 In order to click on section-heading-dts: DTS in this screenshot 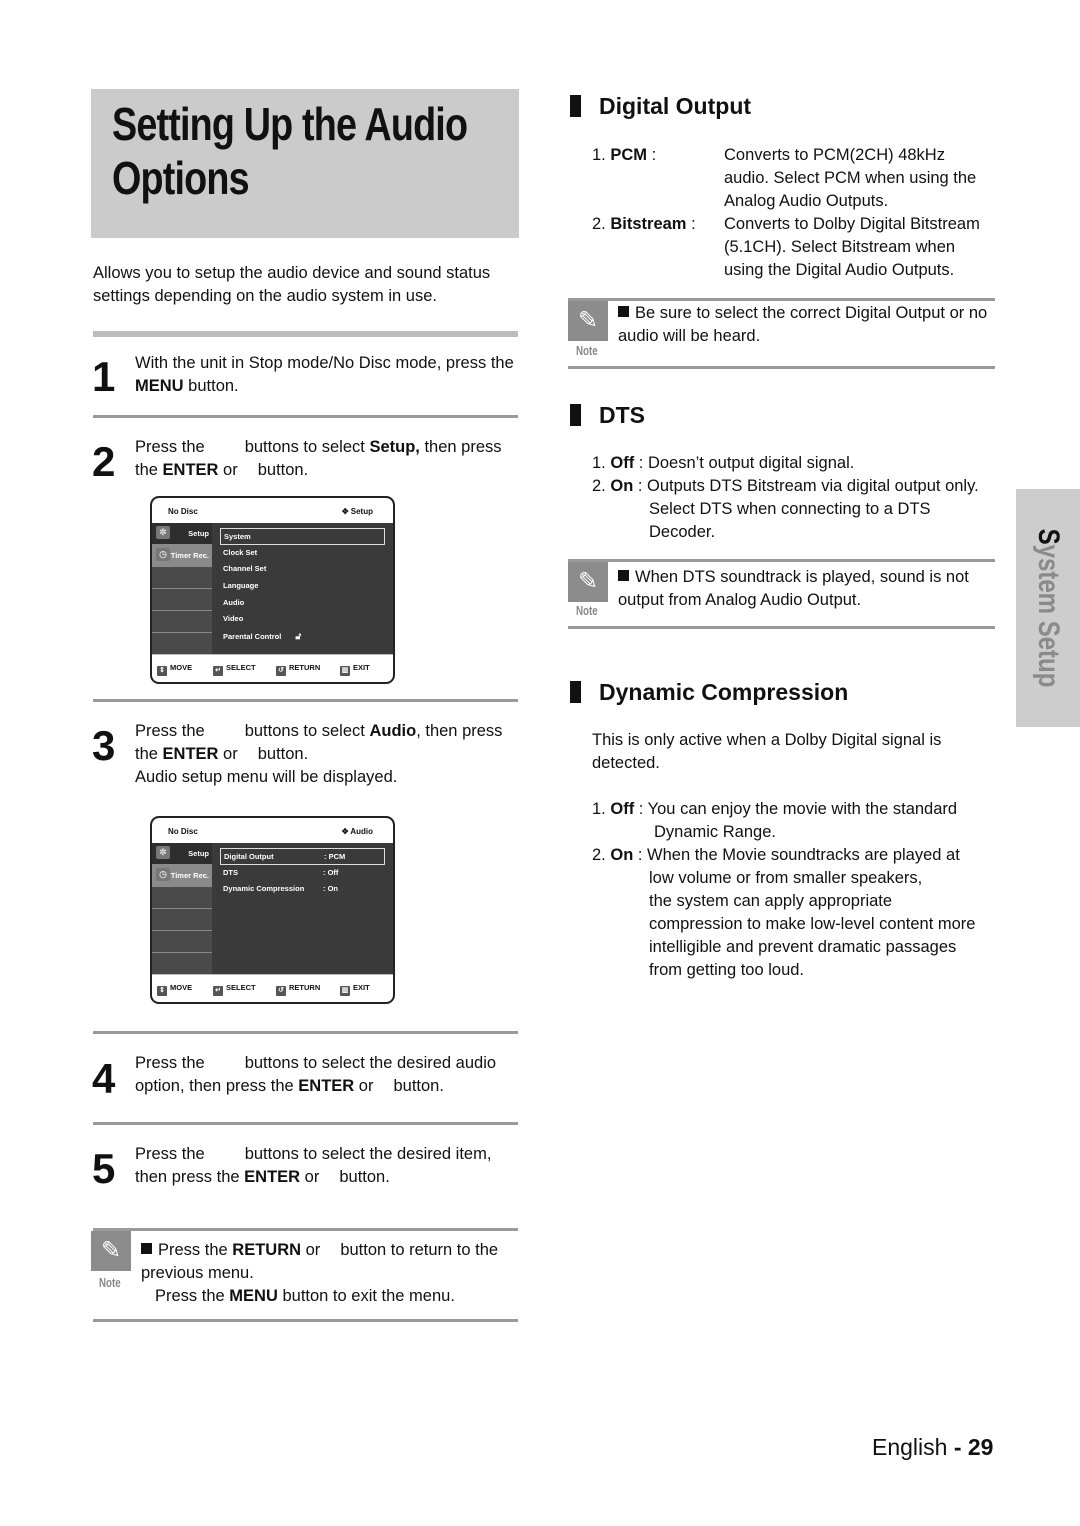, I will do `click(607, 415)`.